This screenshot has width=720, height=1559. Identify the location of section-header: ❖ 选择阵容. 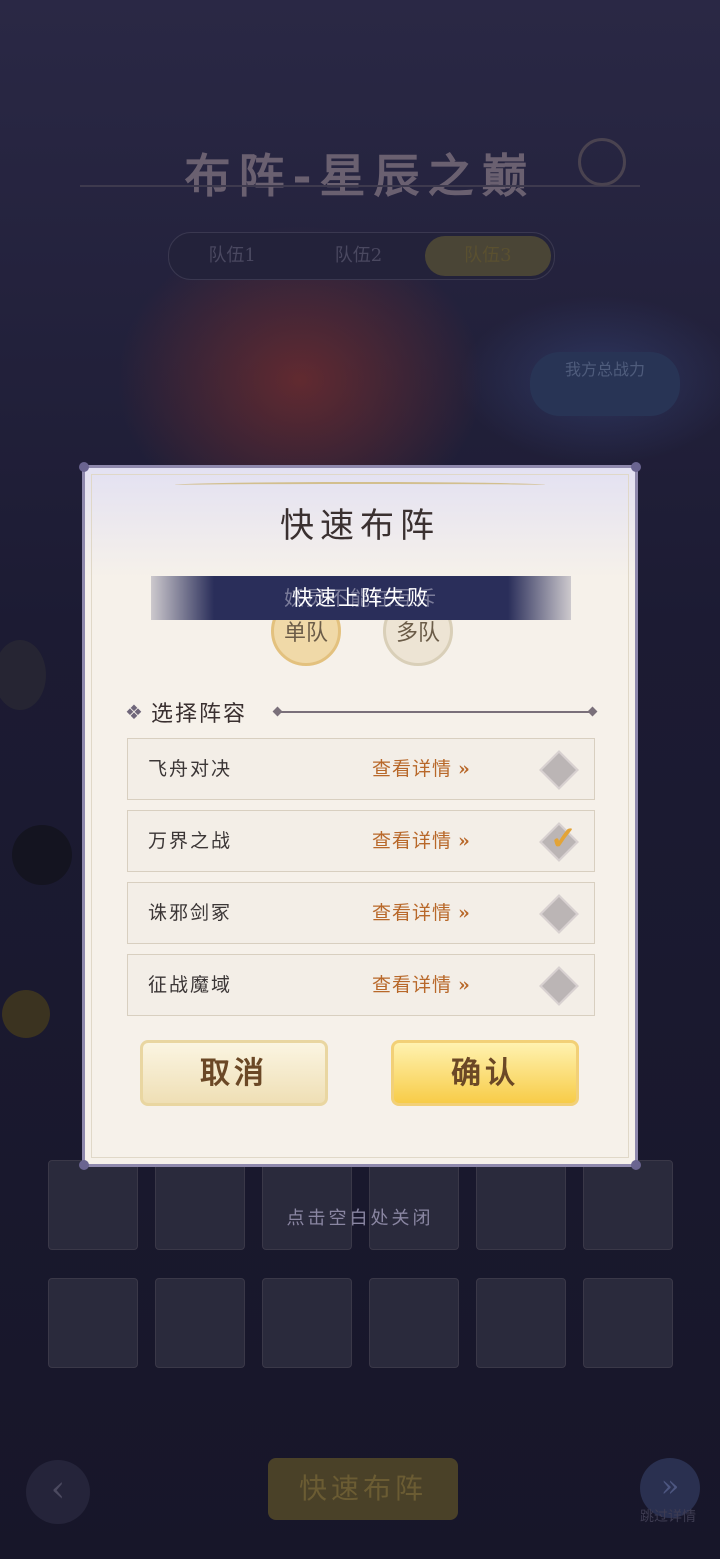
(186, 712).